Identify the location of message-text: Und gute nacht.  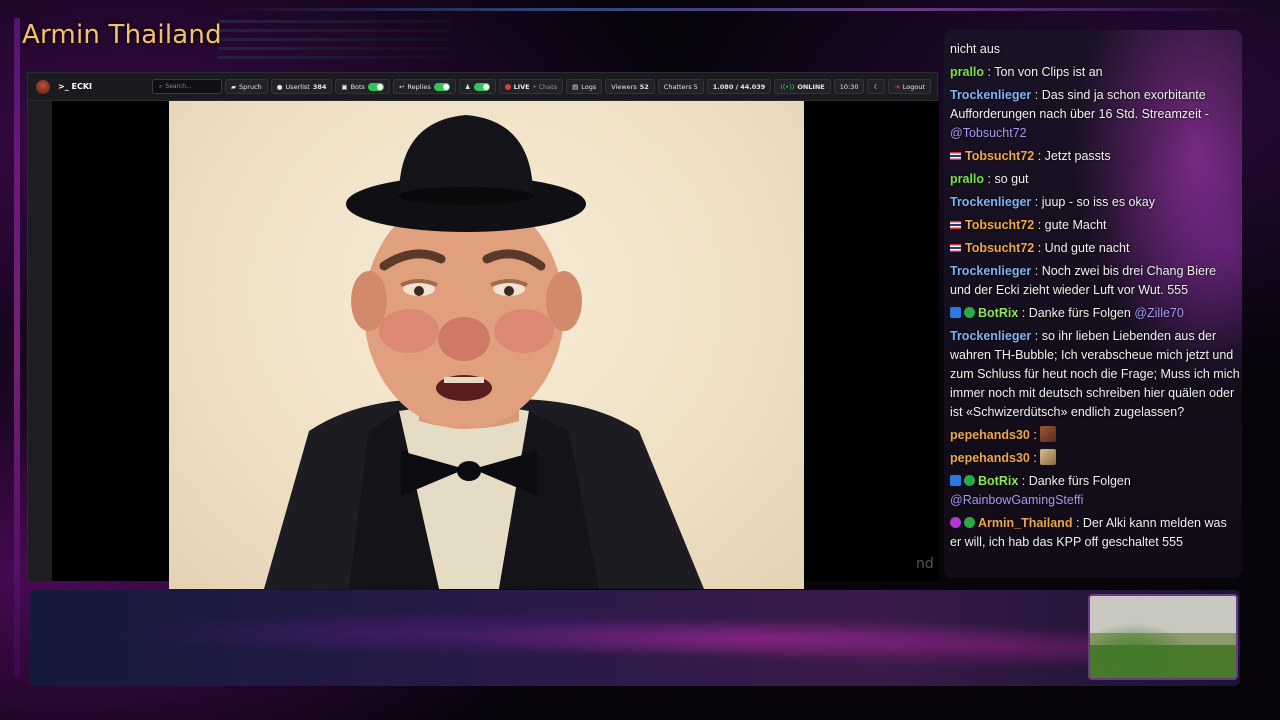
(1087, 248).